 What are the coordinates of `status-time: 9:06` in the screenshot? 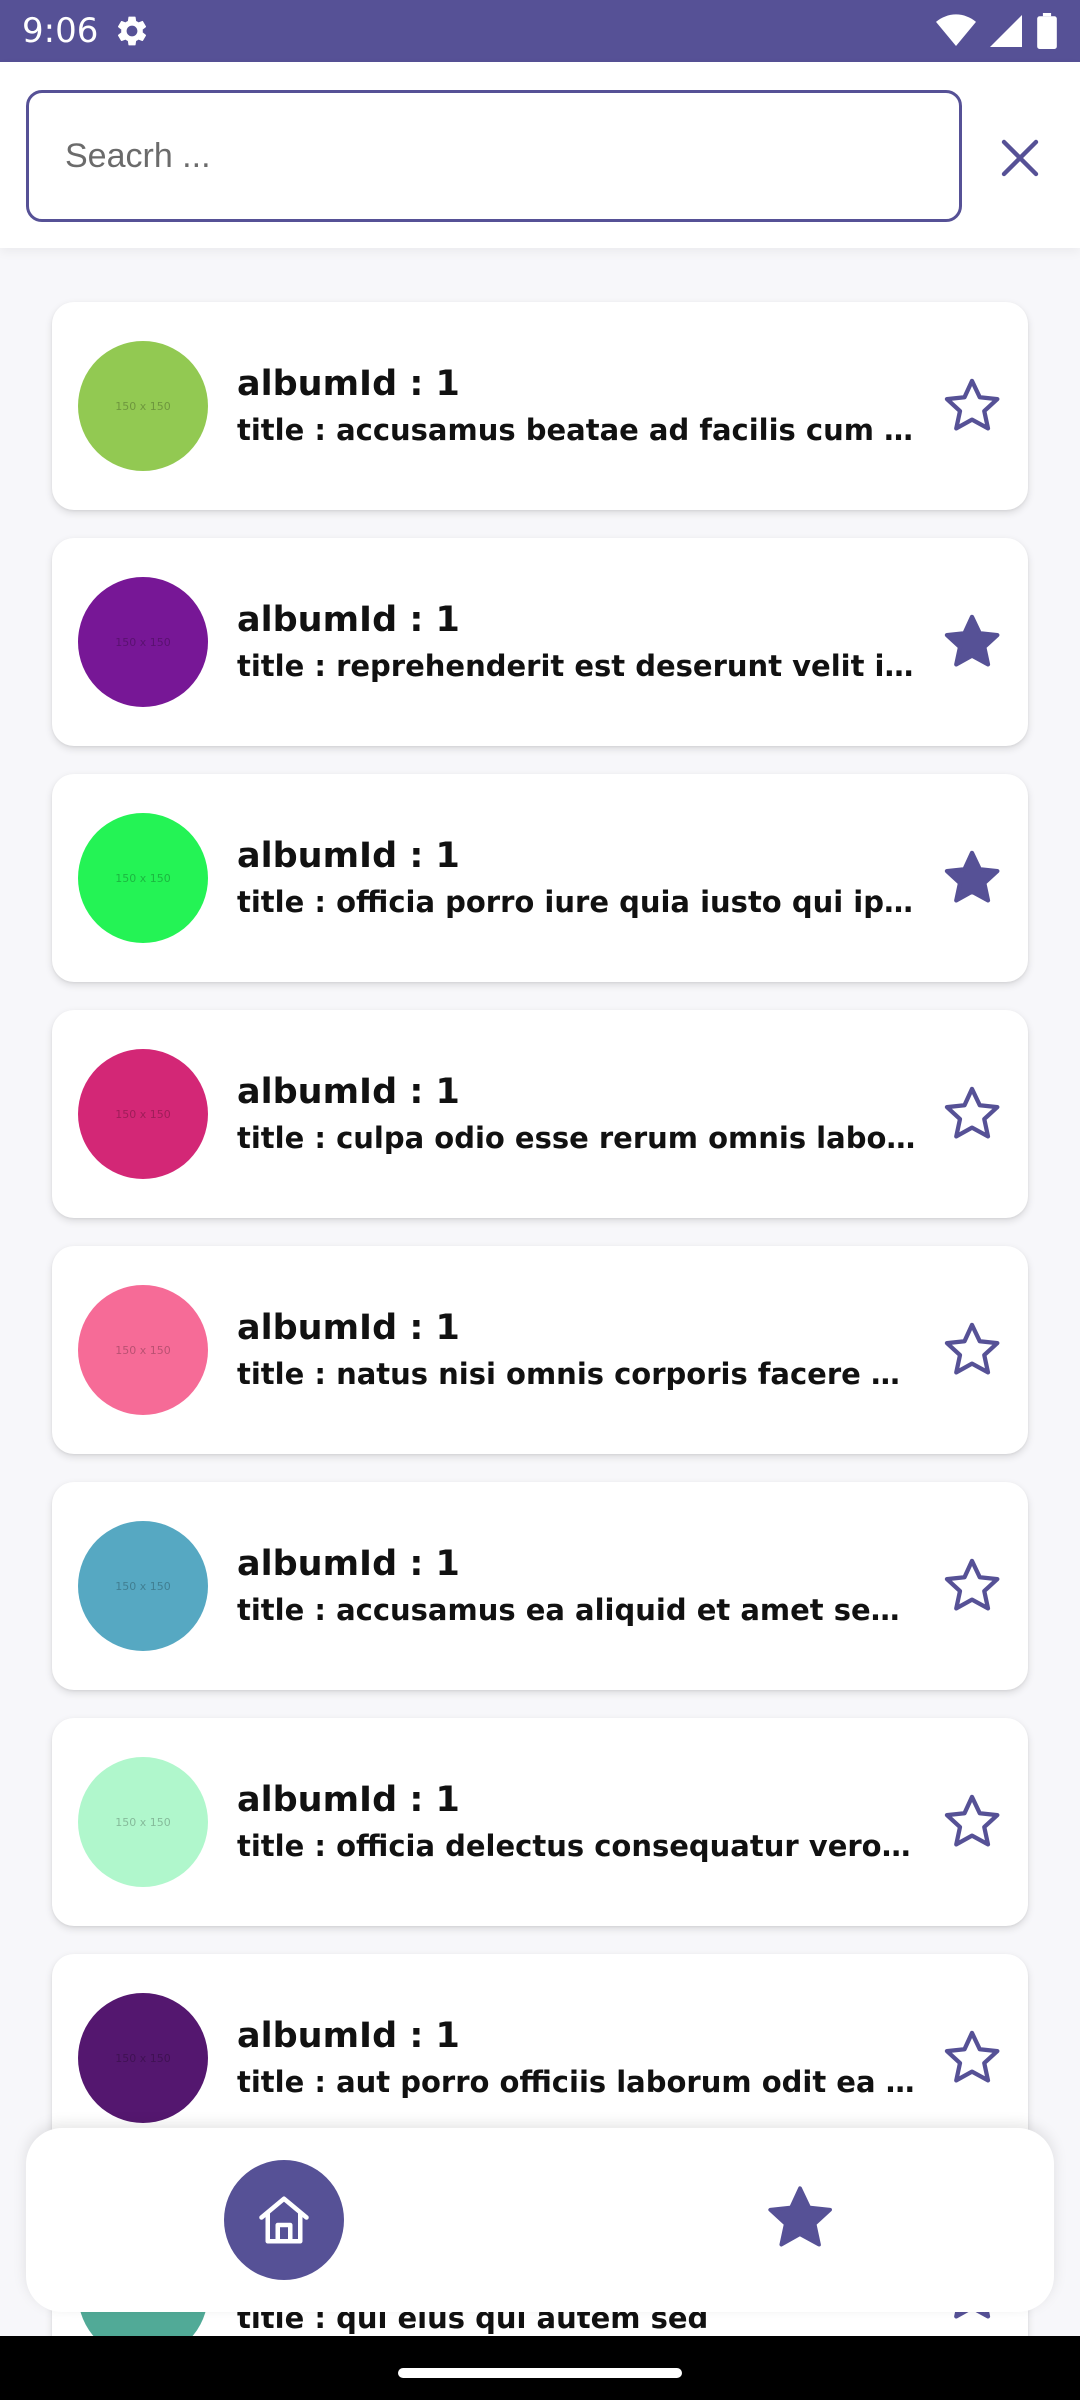 It's located at (60, 31).